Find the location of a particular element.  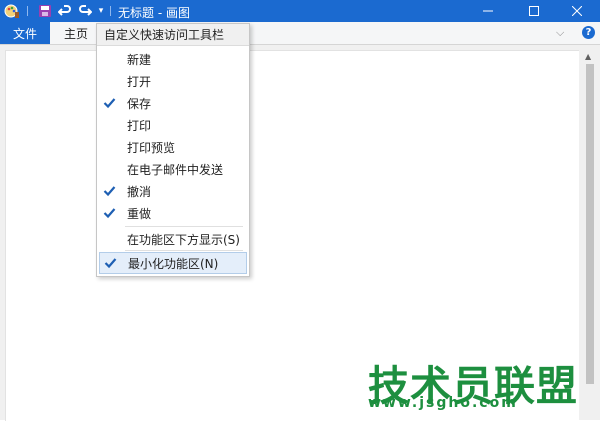

expand-ribbon-icon: ⌵ is located at coordinates (560, 33).